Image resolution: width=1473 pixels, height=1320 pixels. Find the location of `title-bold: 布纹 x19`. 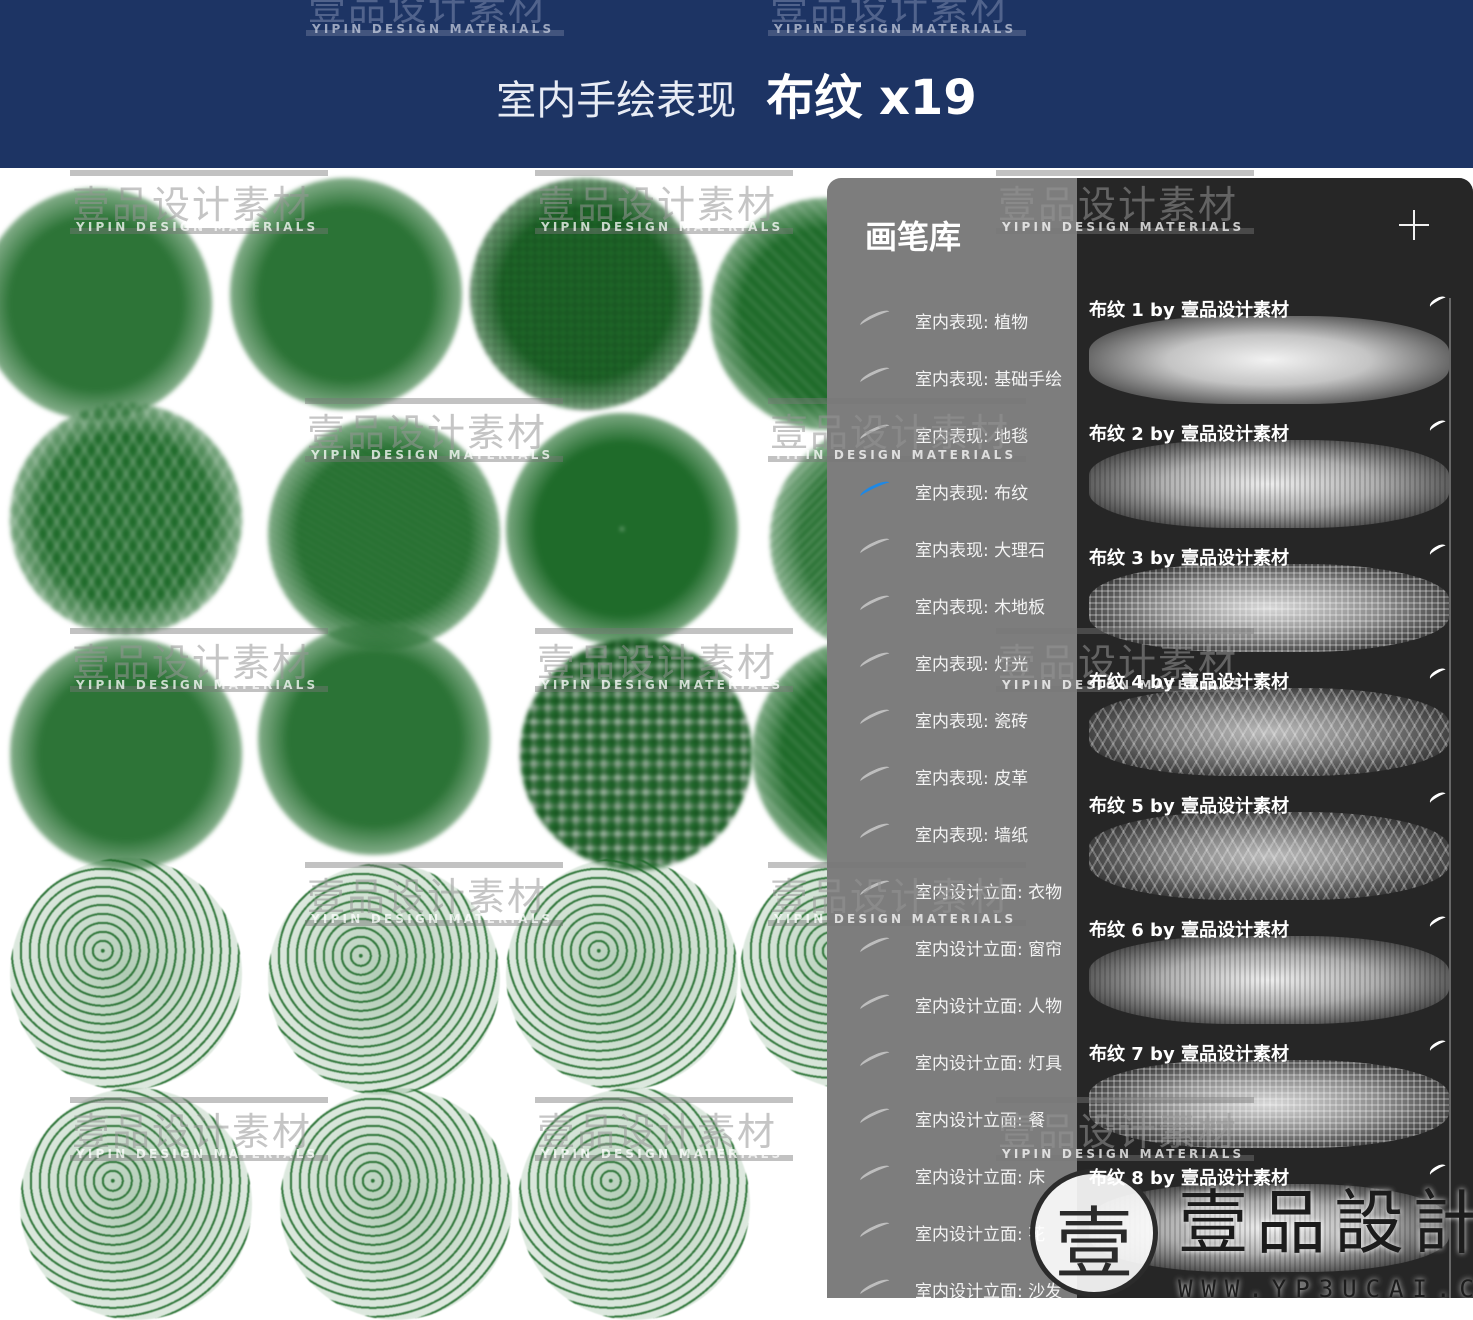

title-bold: 布纹 x19 is located at coordinates (871, 98).